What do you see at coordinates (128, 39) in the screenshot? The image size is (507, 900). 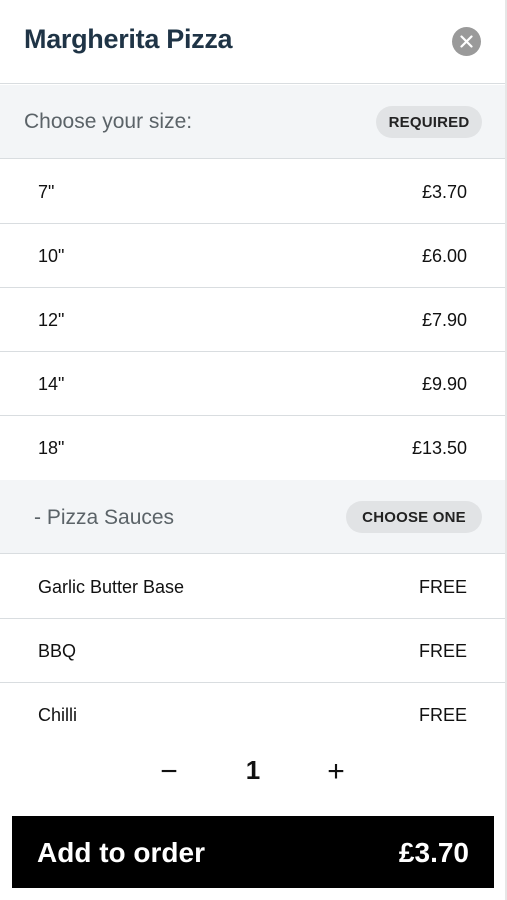 I see `page-title: Margherita Pizza` at bounding box center [128, 39].